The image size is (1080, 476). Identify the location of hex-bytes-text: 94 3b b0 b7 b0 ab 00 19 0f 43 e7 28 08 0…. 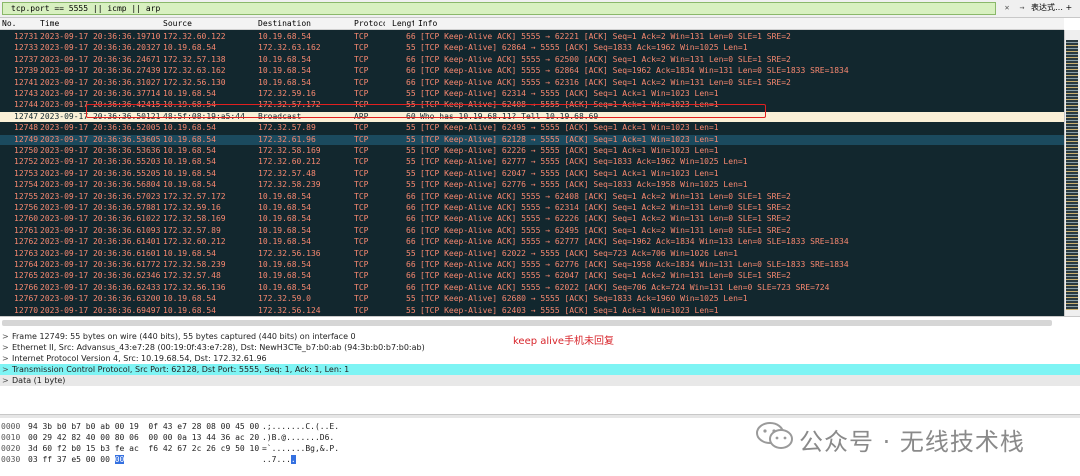
(144, 426).